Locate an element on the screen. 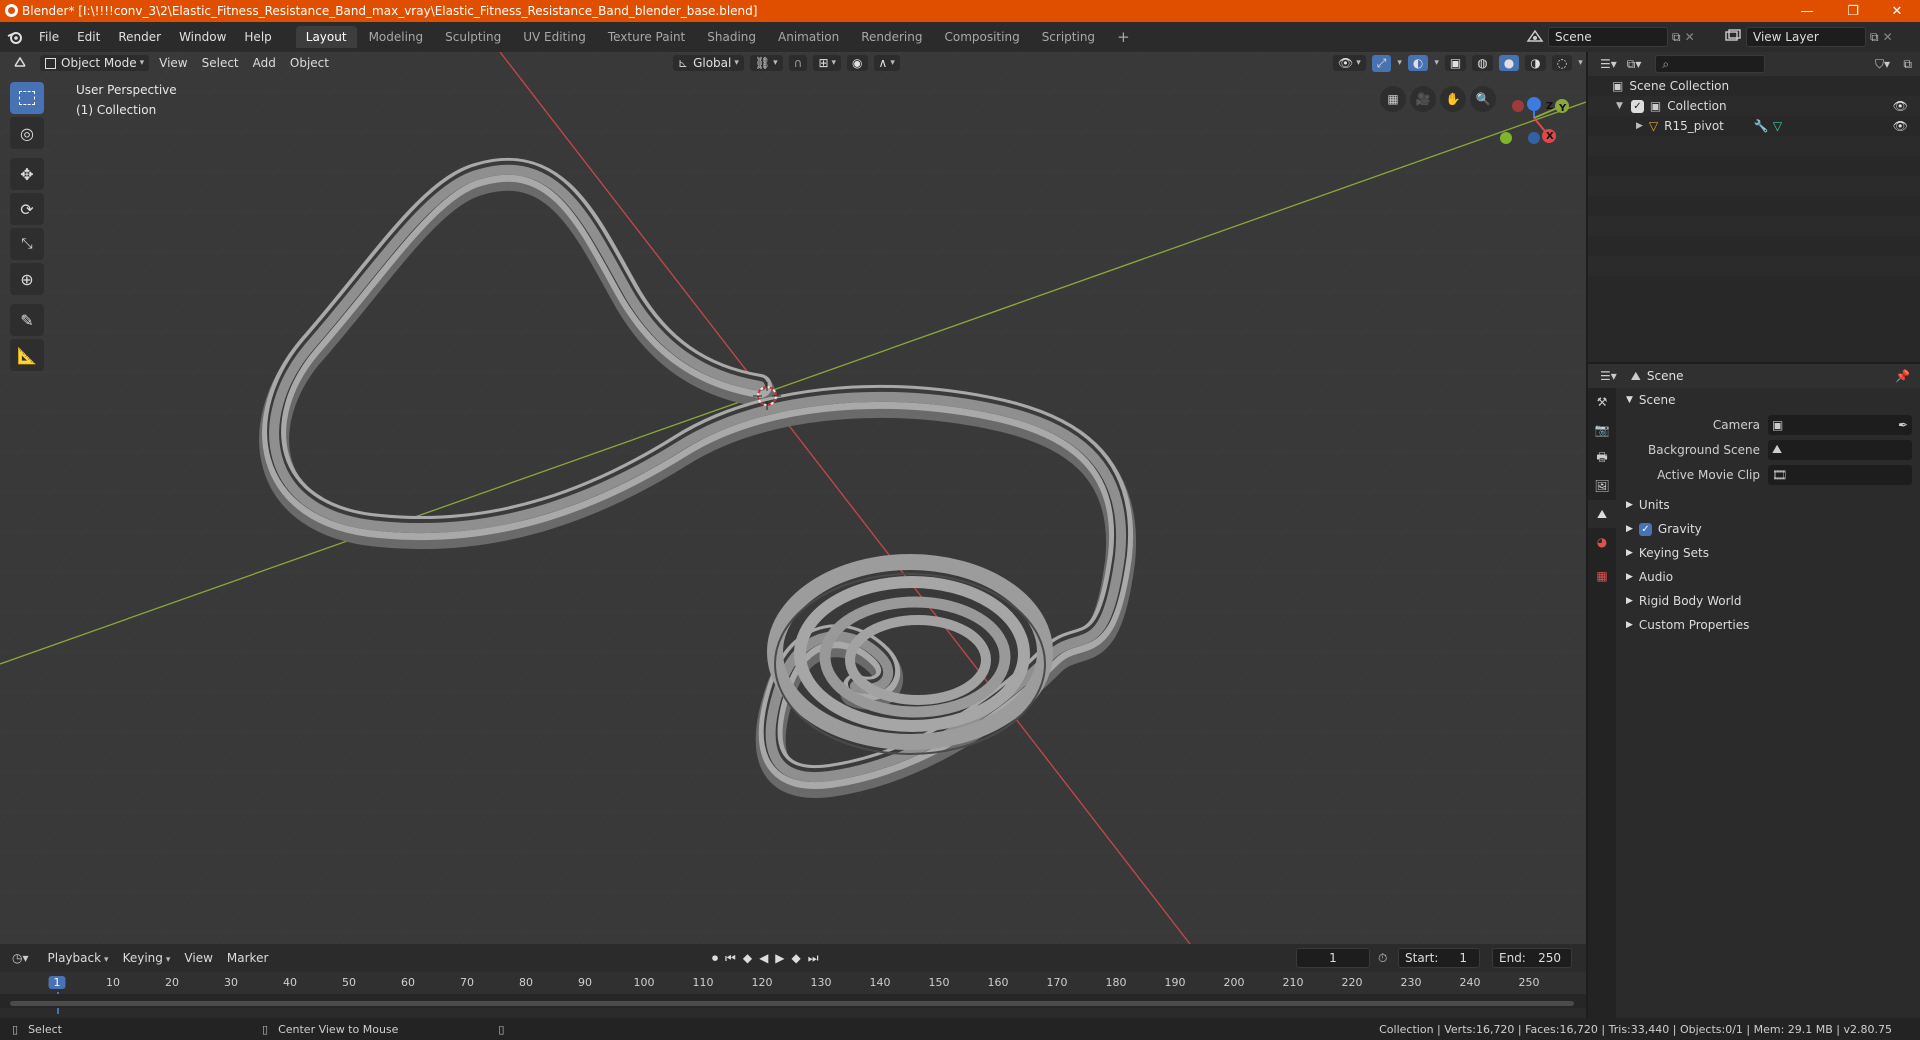  collection-visibility-eye-icon: 👁 is located at coordinates (1900, 106).